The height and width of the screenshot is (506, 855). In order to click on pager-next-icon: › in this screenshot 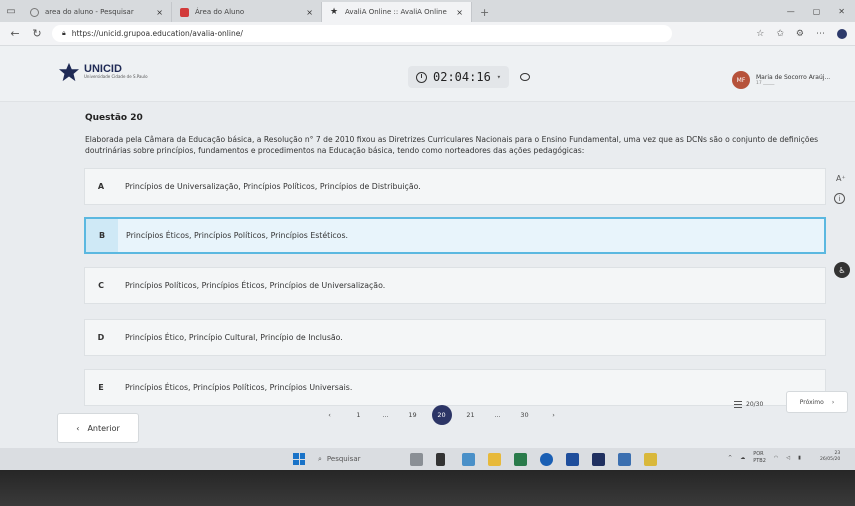, I will do `click(553, 415)`.